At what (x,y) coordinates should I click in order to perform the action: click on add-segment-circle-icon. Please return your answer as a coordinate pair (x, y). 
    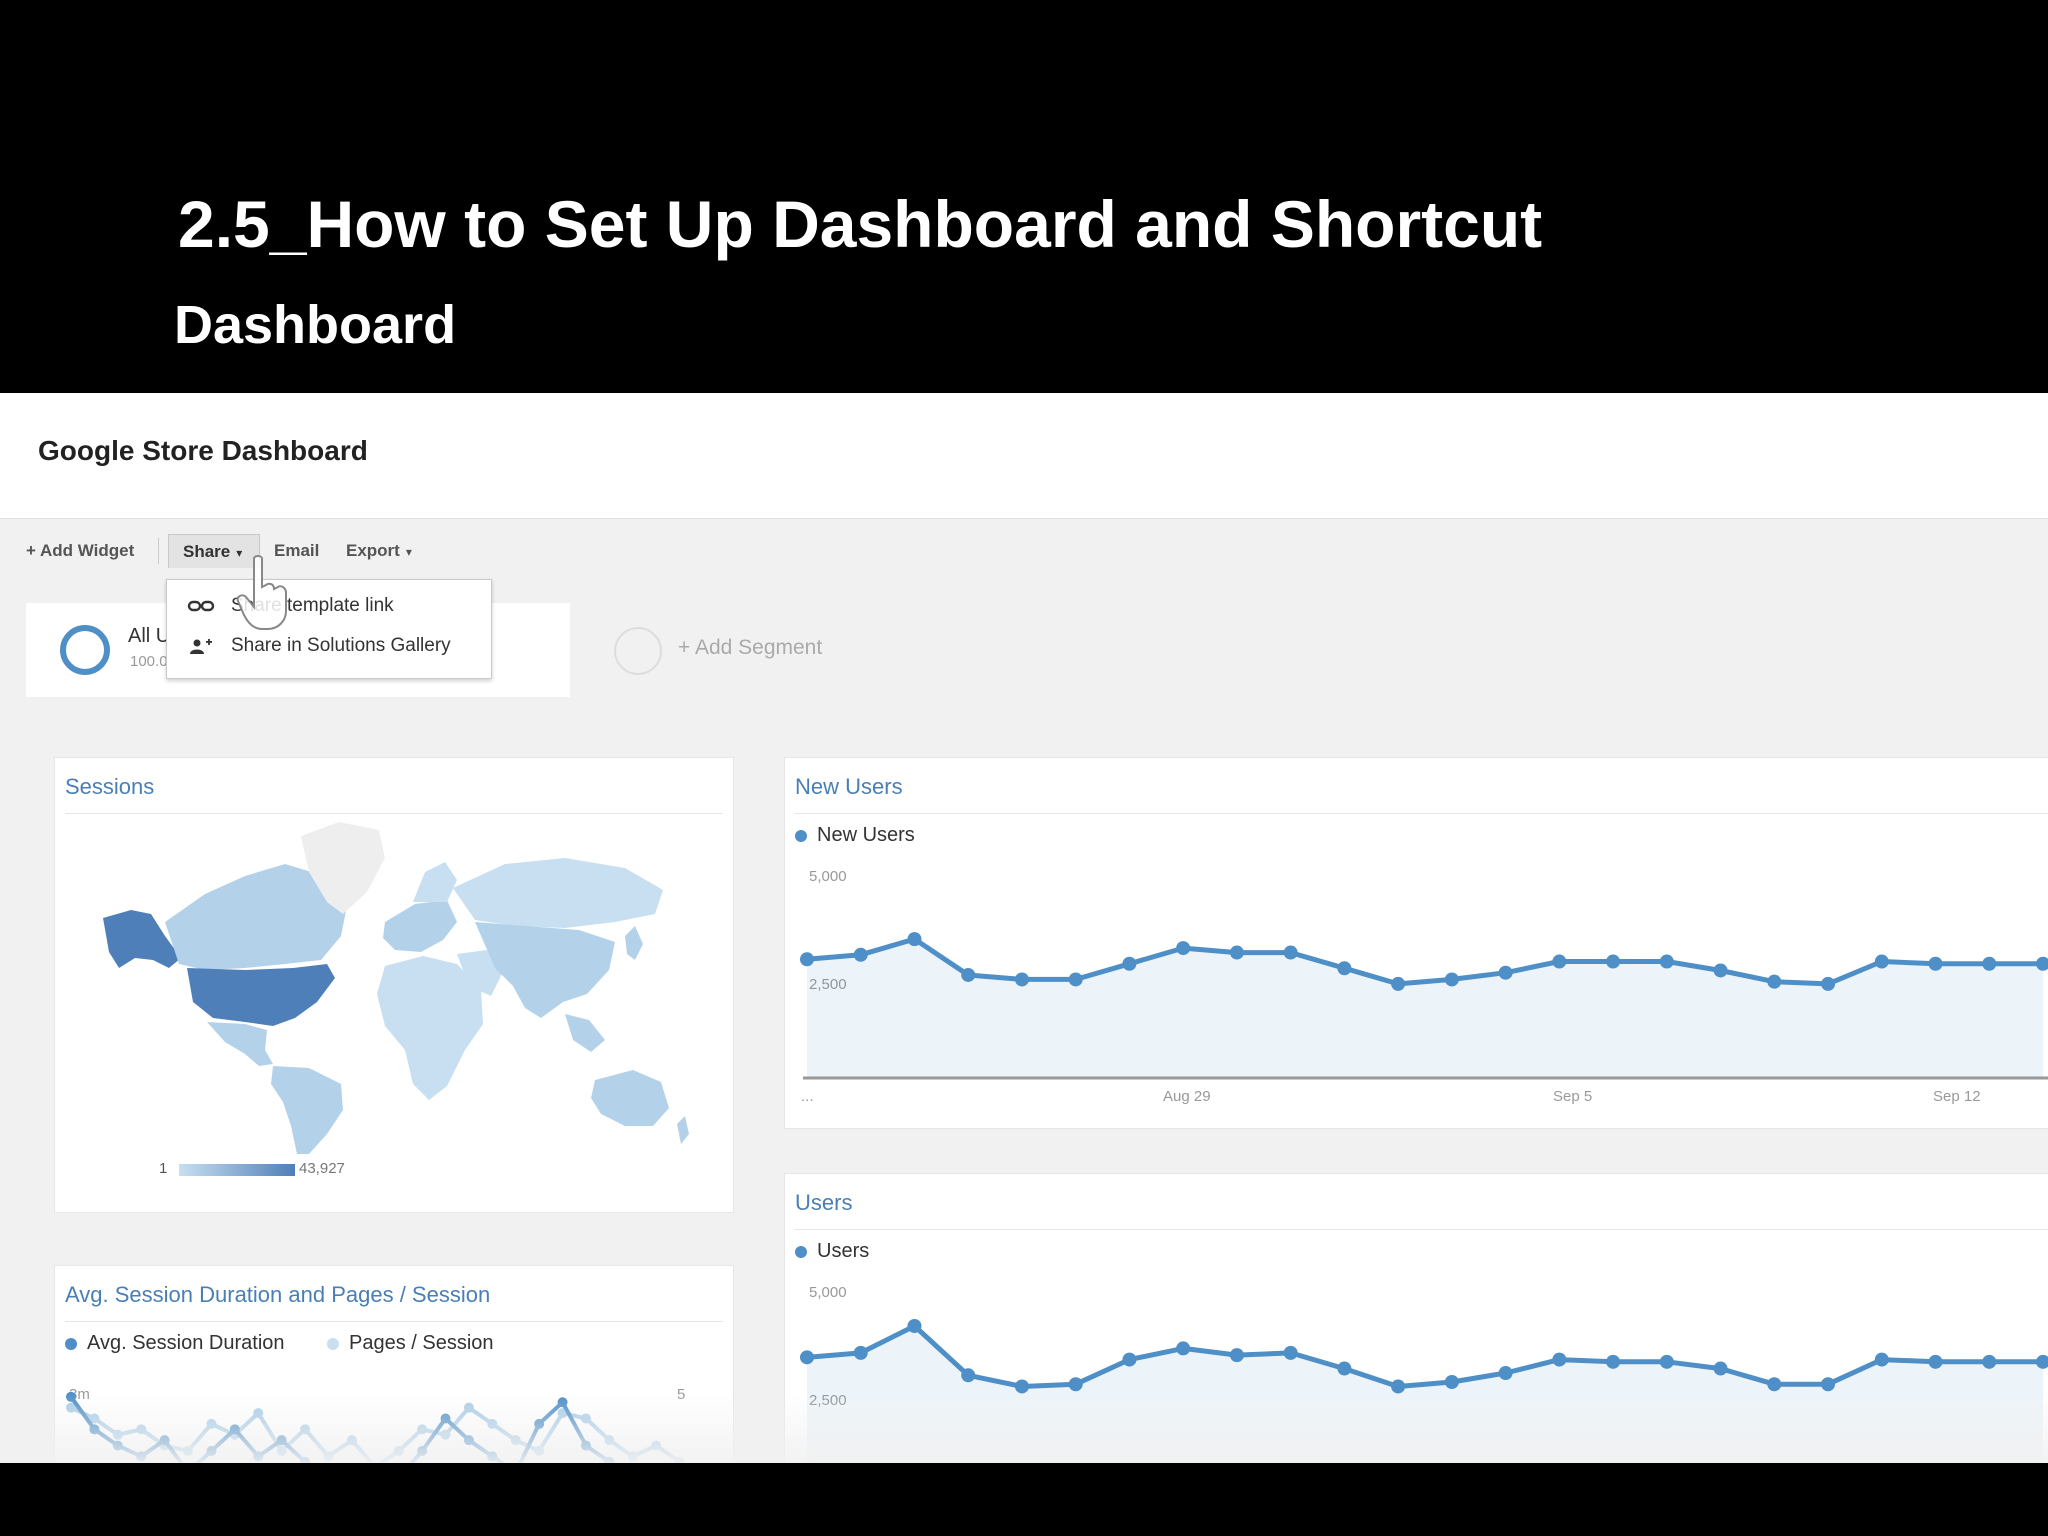
    Looking at the image, I should click on (638, 651).